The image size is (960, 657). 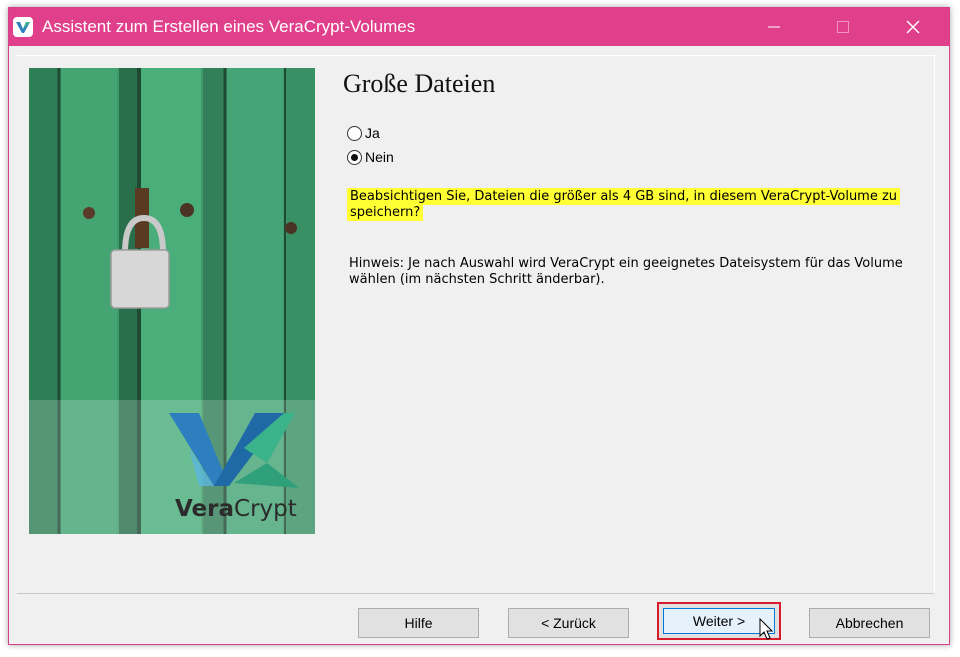 I want to click on help-button: Hilfe, so click(x=418, y=623).